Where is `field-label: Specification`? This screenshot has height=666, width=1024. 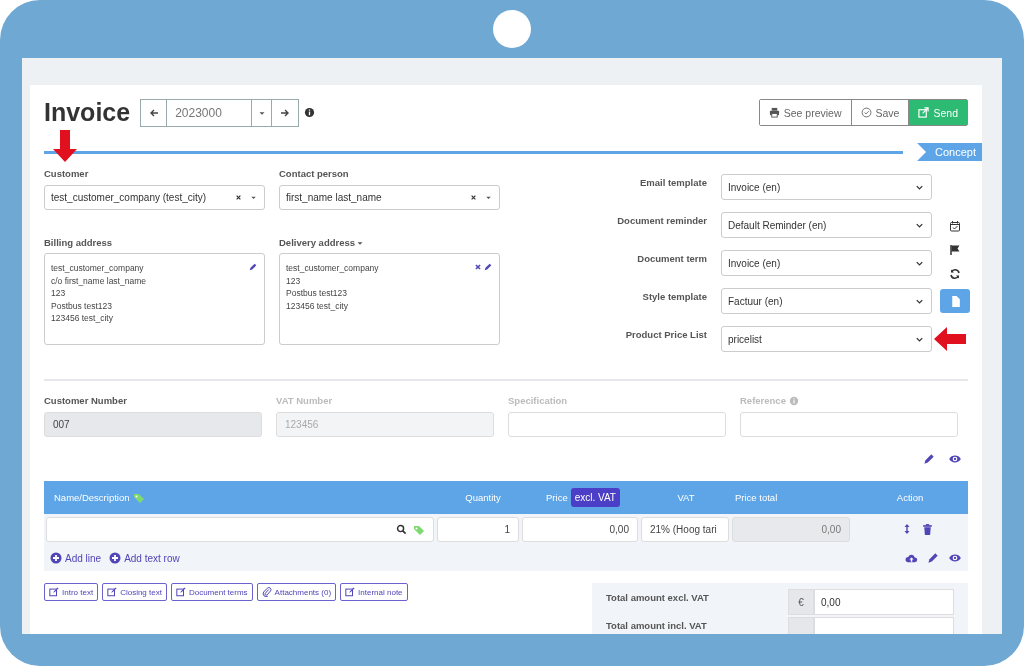 field-label: Specification is located at coordinates (538, 400).